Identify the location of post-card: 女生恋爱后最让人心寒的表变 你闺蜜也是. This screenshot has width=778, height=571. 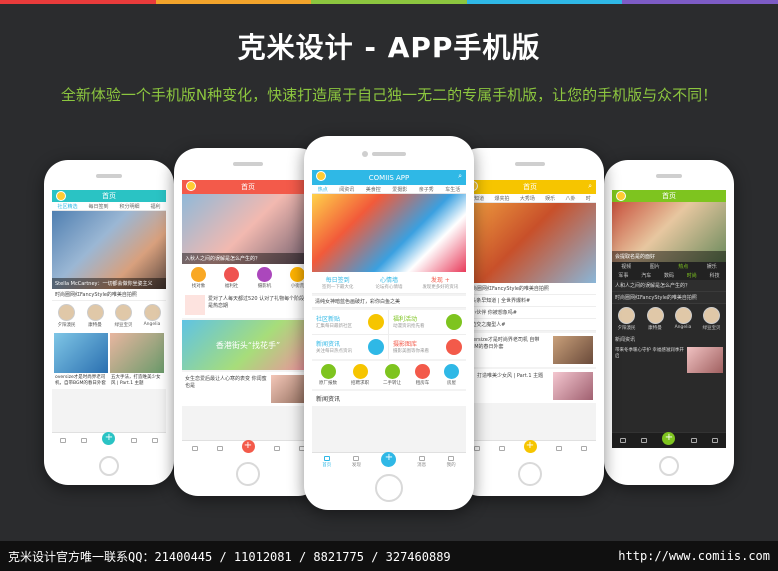
(248, 389).